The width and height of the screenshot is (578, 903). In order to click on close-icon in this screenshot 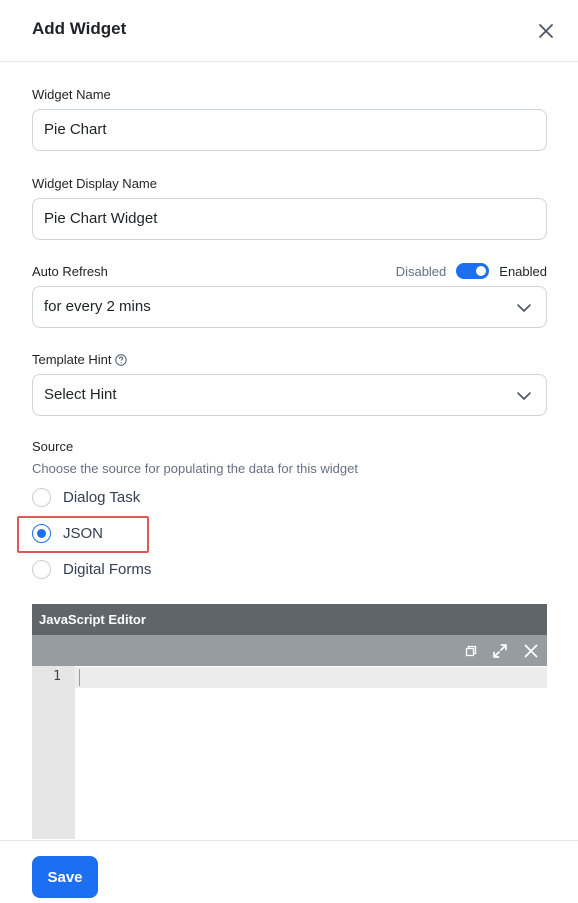, I will do `click(546, 31)`.